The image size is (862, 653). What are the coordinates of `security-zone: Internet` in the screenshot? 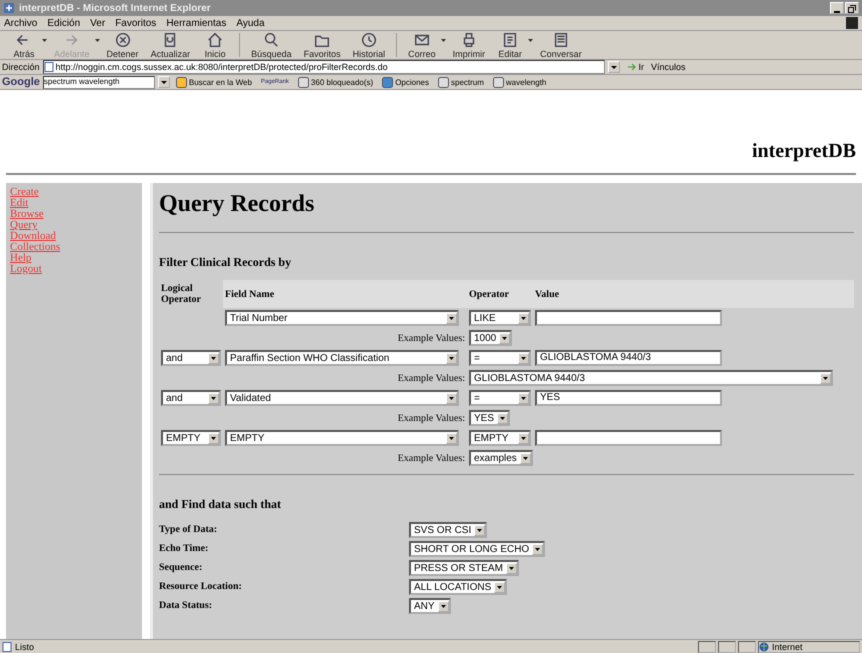 It's located at (809, 646).